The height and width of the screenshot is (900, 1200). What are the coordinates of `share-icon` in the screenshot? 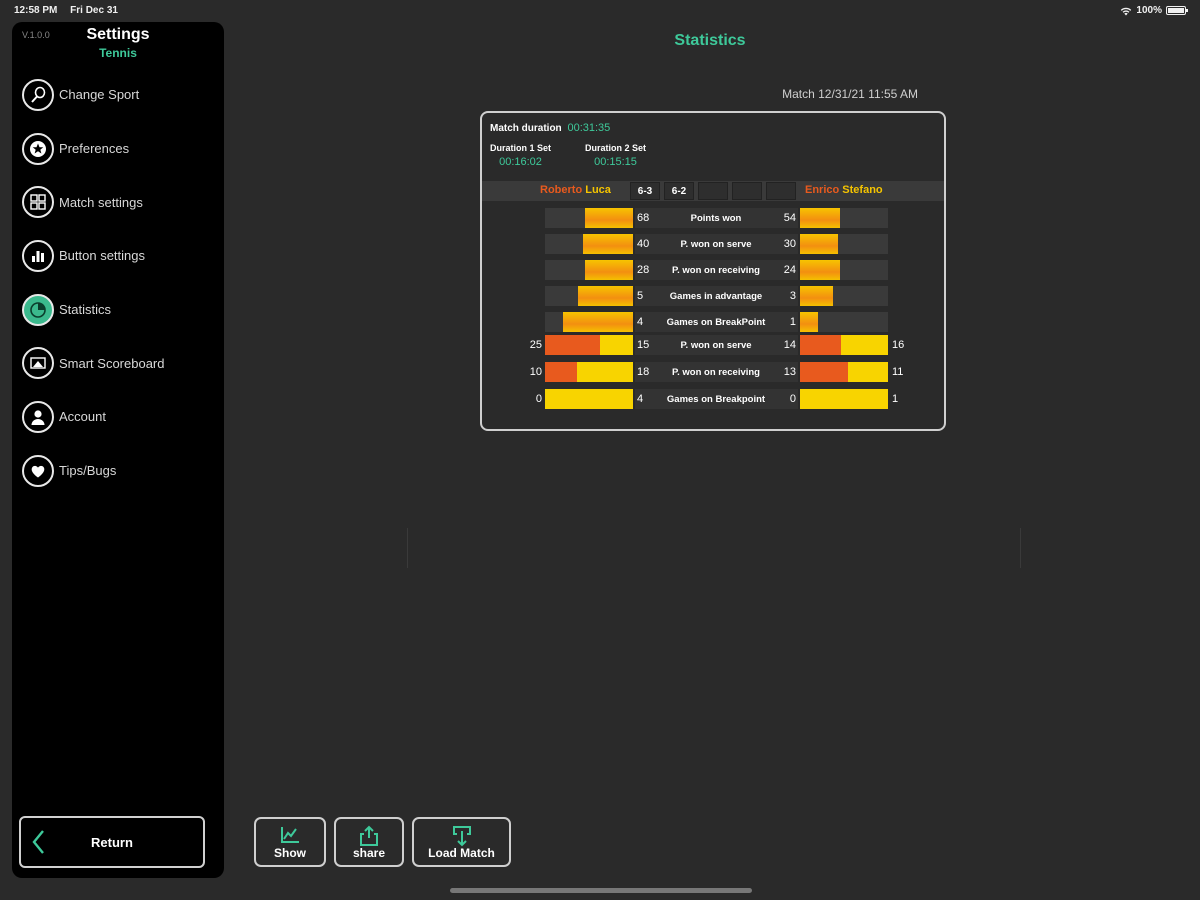 It's located at (369, 835).